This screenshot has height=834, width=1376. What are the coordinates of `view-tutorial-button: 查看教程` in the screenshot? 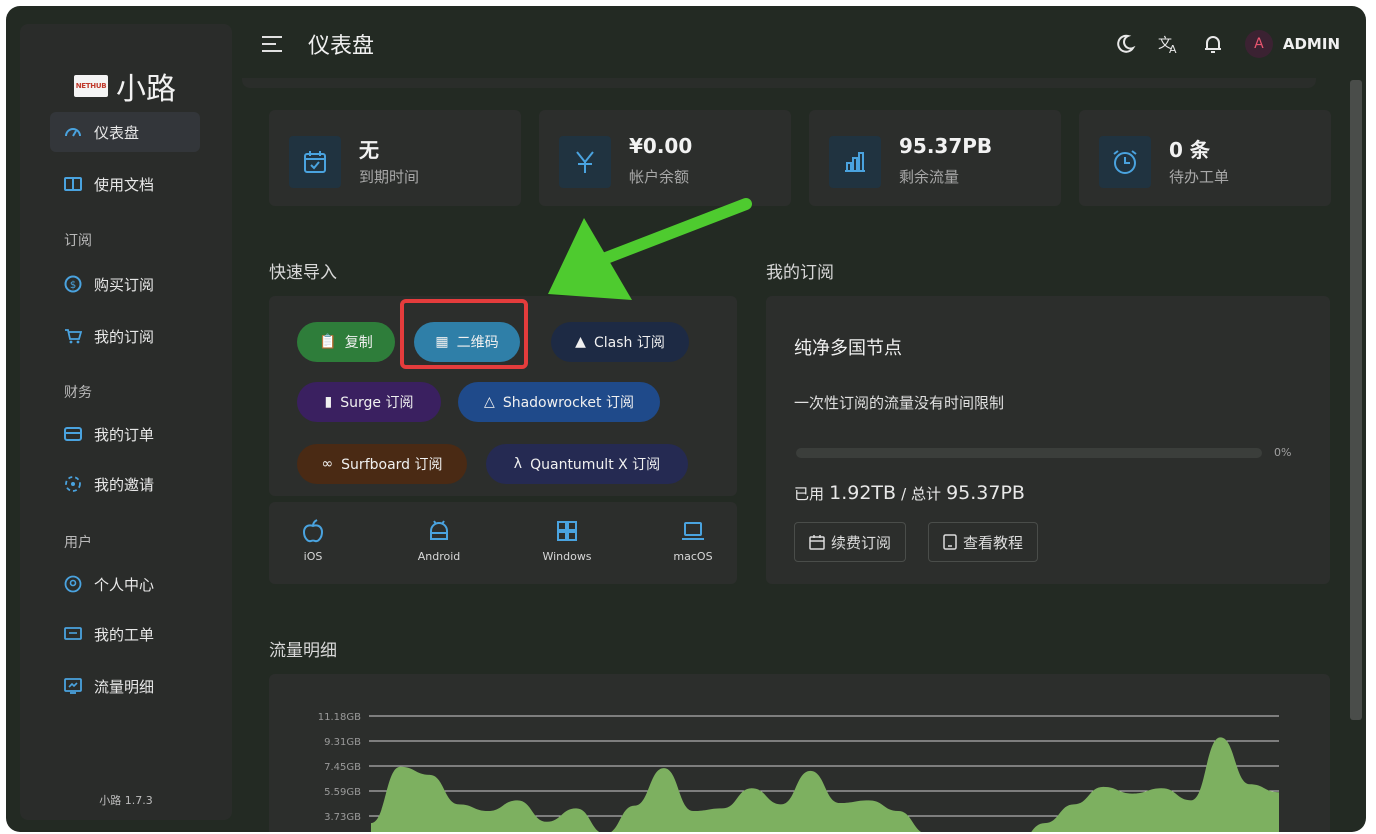 It's located at (983, 542).